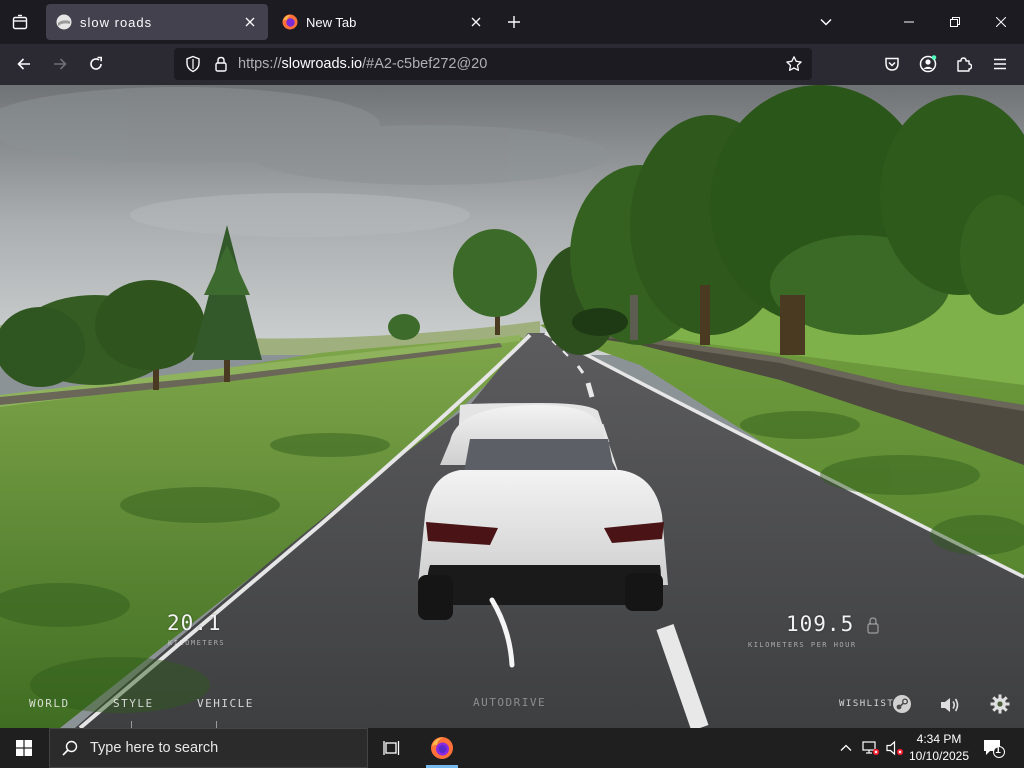 This screenshot has height=768, width=1024. Describe the element at coordinates (70, 748) in the screenshot. I see `search-icon` at that location.